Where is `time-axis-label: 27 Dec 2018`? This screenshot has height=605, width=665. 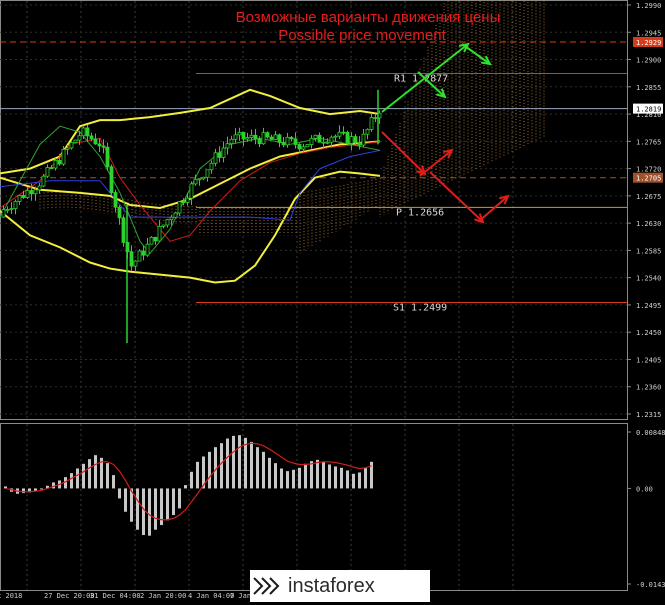
time-axis-label: 27 Dec 2018 is located at coordinates (11, 596).